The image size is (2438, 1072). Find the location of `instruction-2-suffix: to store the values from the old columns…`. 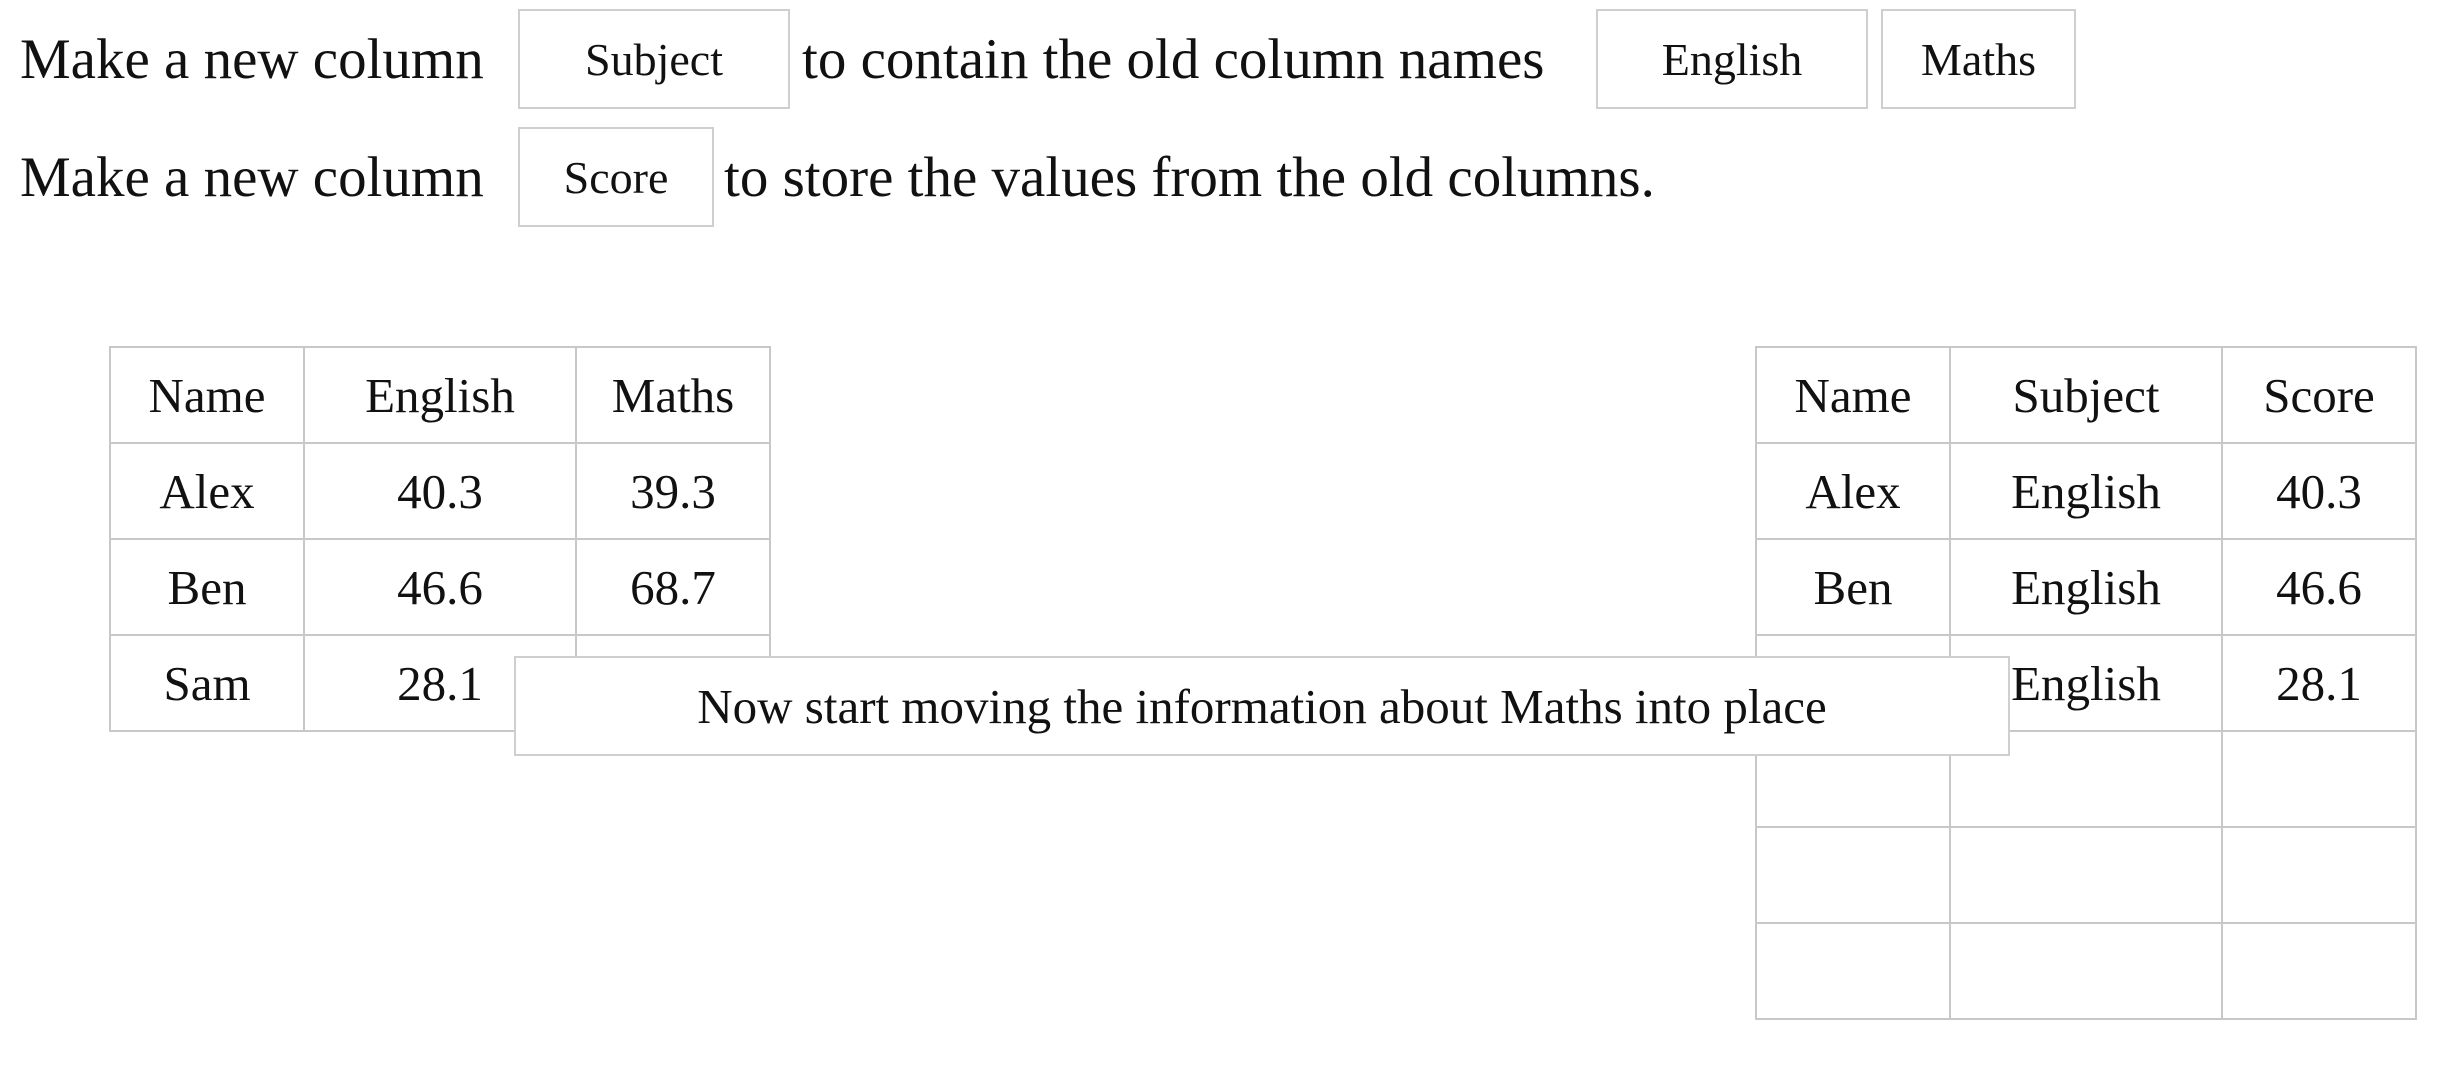

instruction-2-suffix: to store the values from the old columns… is located at coordinates (1189, 177).